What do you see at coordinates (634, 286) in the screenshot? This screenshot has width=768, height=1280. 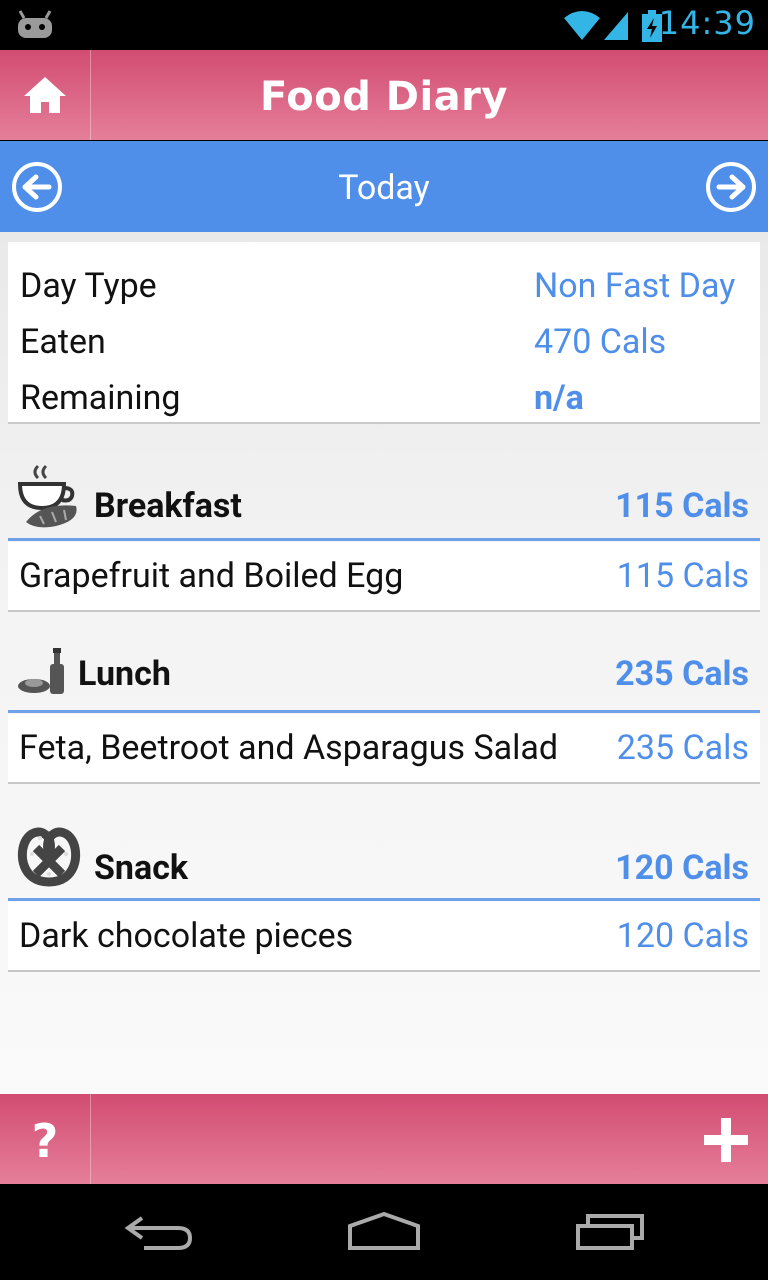 I see `day-type-value: Non Fast Day` at bounding box center [634, 286].